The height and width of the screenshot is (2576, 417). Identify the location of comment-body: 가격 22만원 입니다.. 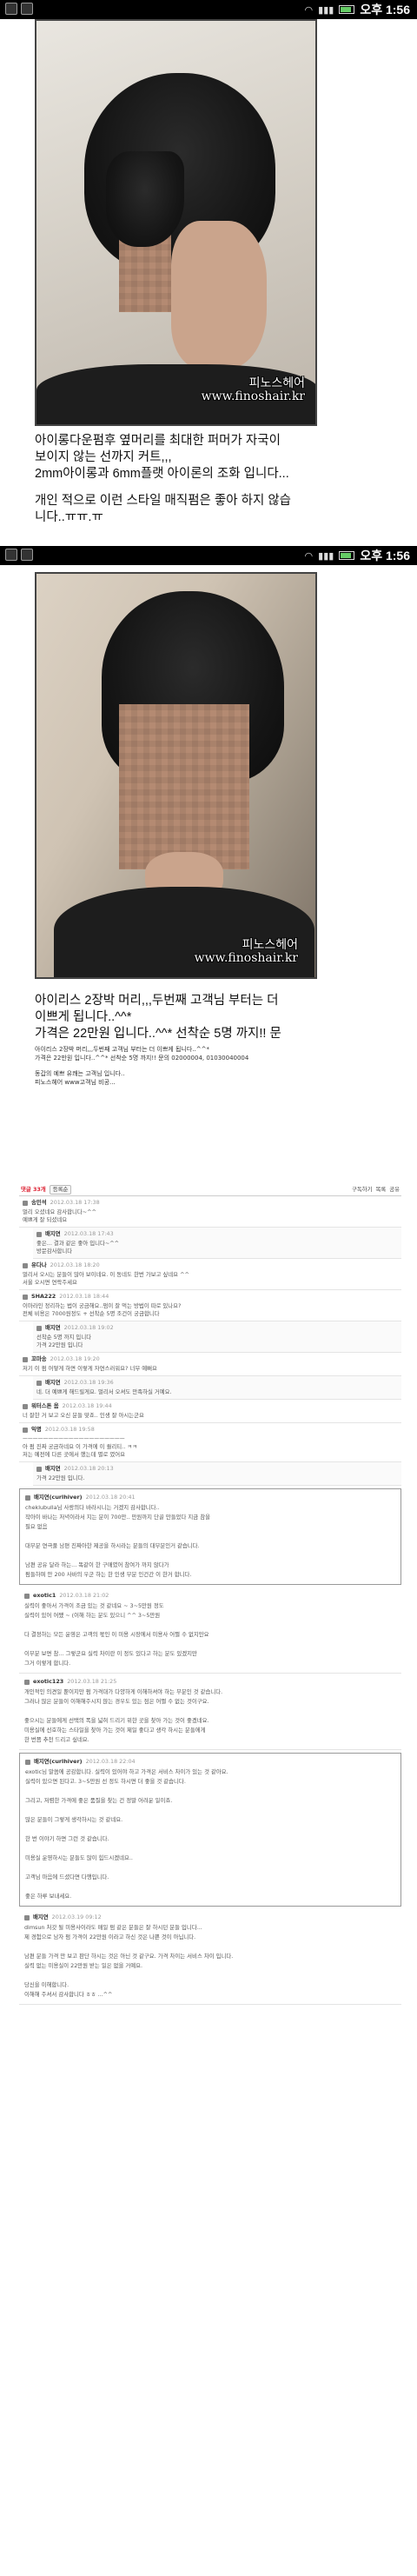
(60, 1477).